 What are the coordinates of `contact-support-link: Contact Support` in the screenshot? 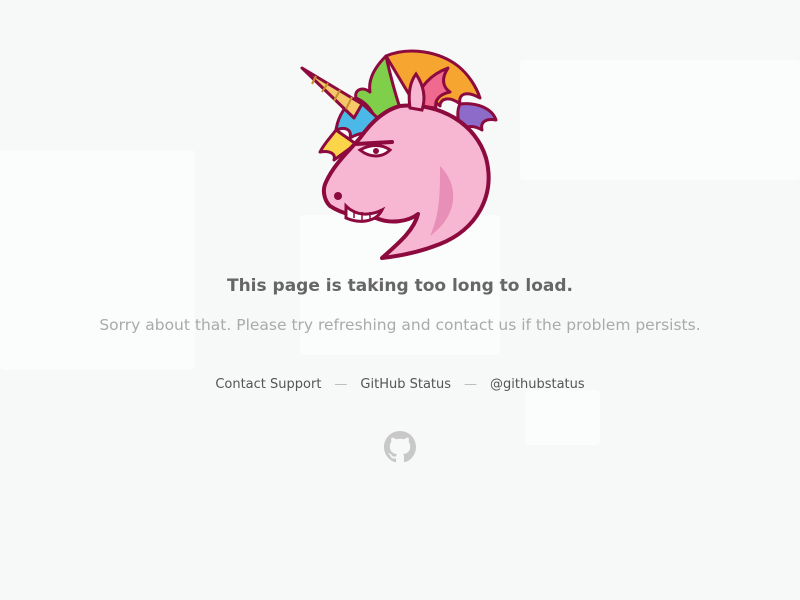 It's located at (268, 384).